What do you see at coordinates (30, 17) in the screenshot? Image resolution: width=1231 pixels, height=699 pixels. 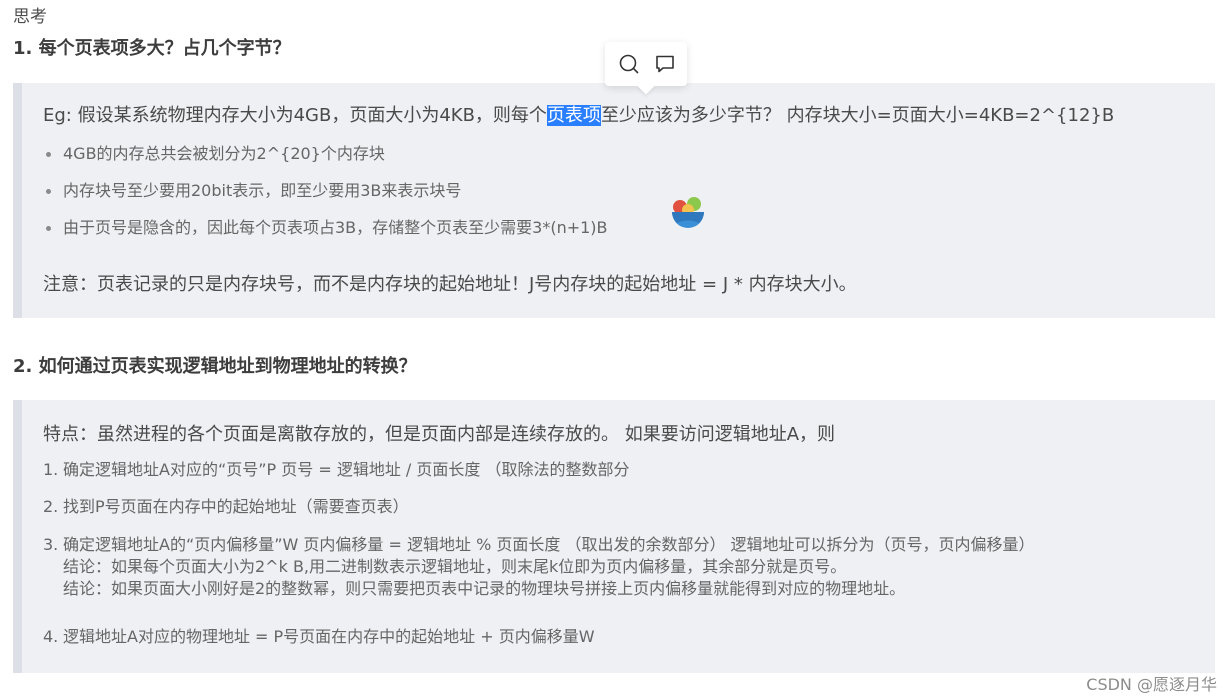 I see `section-label: 思考` at bounding box center [30, 17].